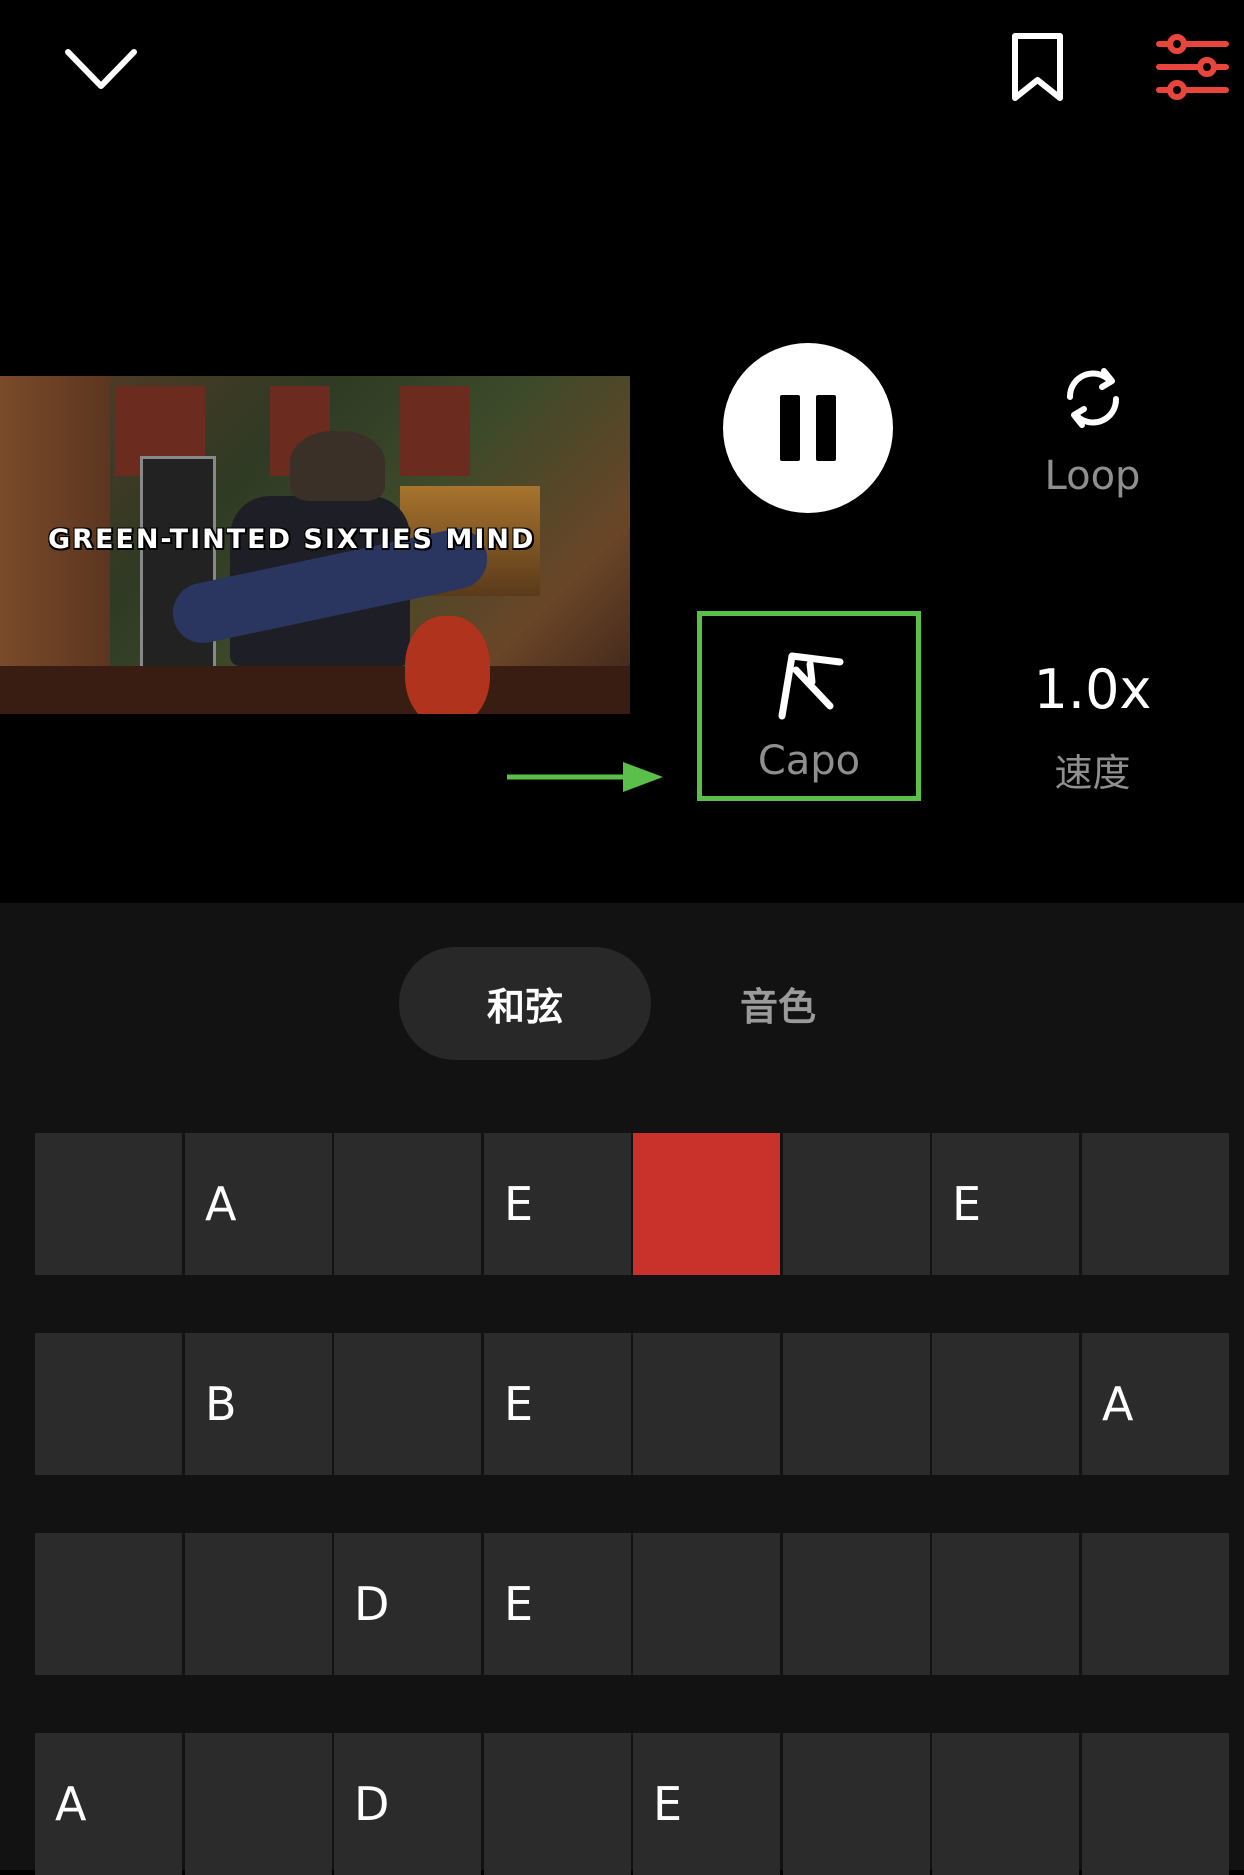  Describe the element at coordinates (808, 428) in the screenshot. I see `pause-button` at that location.